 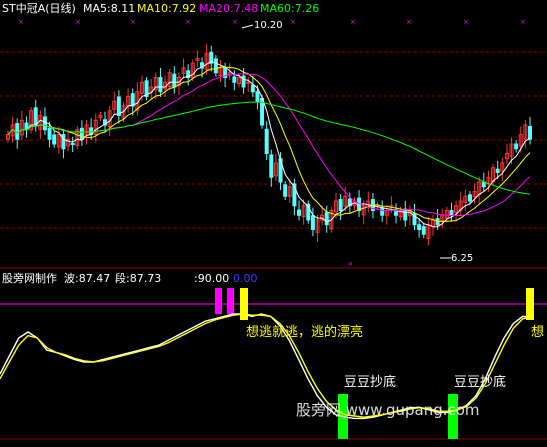 I want to click on bo-value-label: 波:87.47, so click(x=87, y=278).